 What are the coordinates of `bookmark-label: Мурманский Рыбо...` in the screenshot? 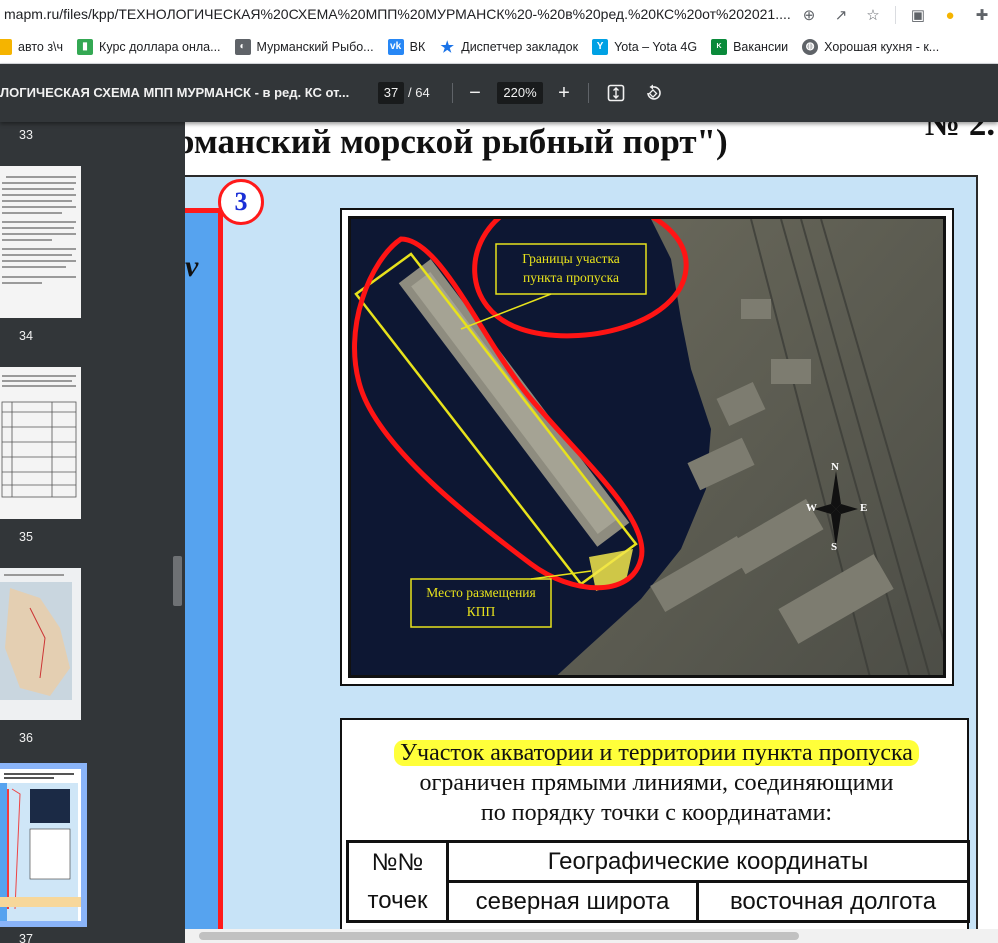 It's located at (315, 46).